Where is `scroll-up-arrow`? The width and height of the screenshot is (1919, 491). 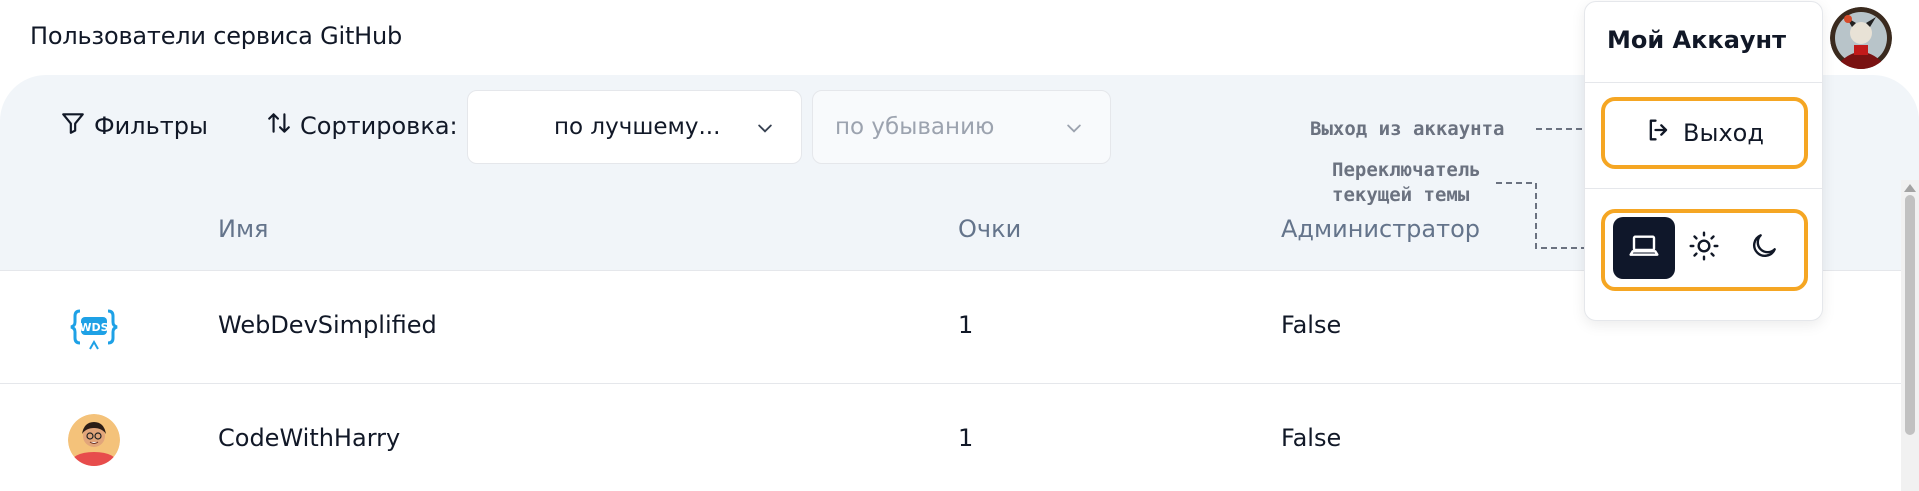 scroll-up-arrow is located at coordinates (1910, 188).